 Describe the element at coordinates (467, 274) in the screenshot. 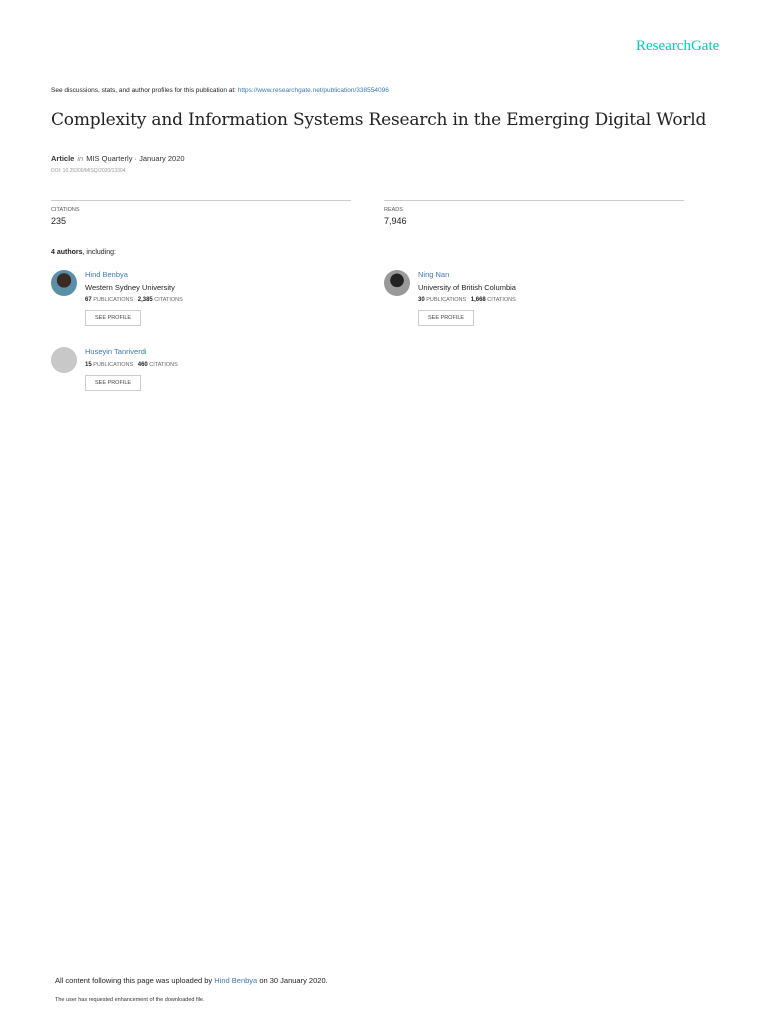

I see `author-name: Ning Nan` at that location.